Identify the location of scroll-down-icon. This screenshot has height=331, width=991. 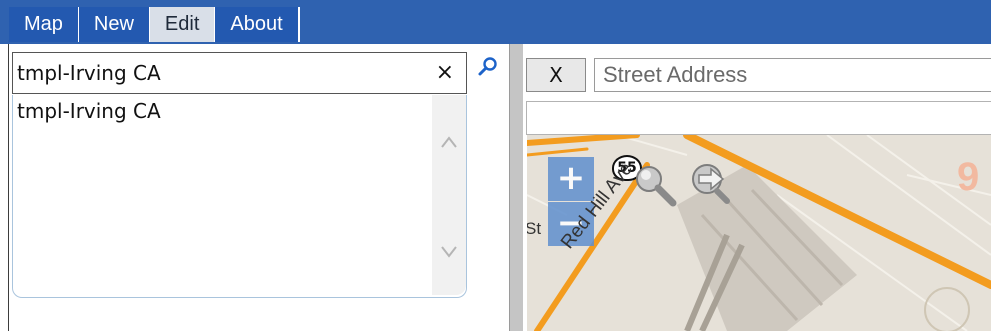
(449, 252).